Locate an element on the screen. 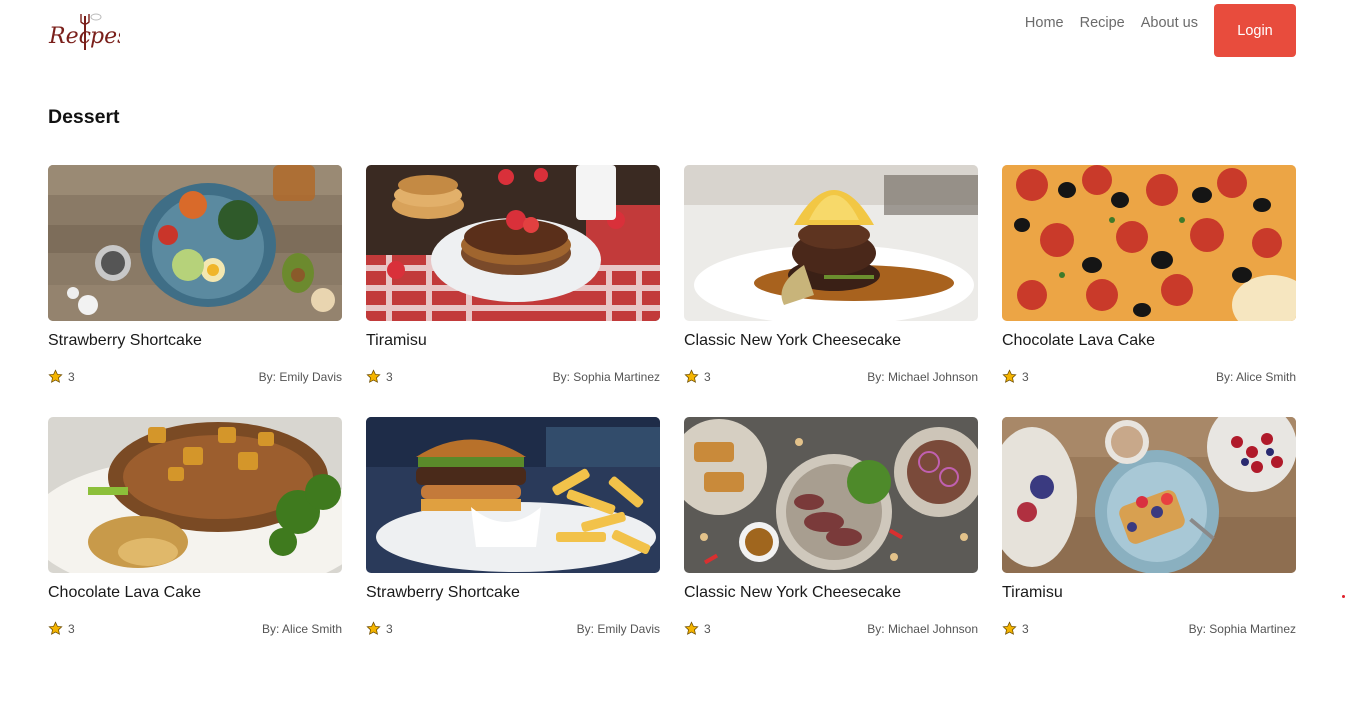 The width and height of the screenshot is (1345, 707). login-button: Login is located at coordinates (1255, 30).